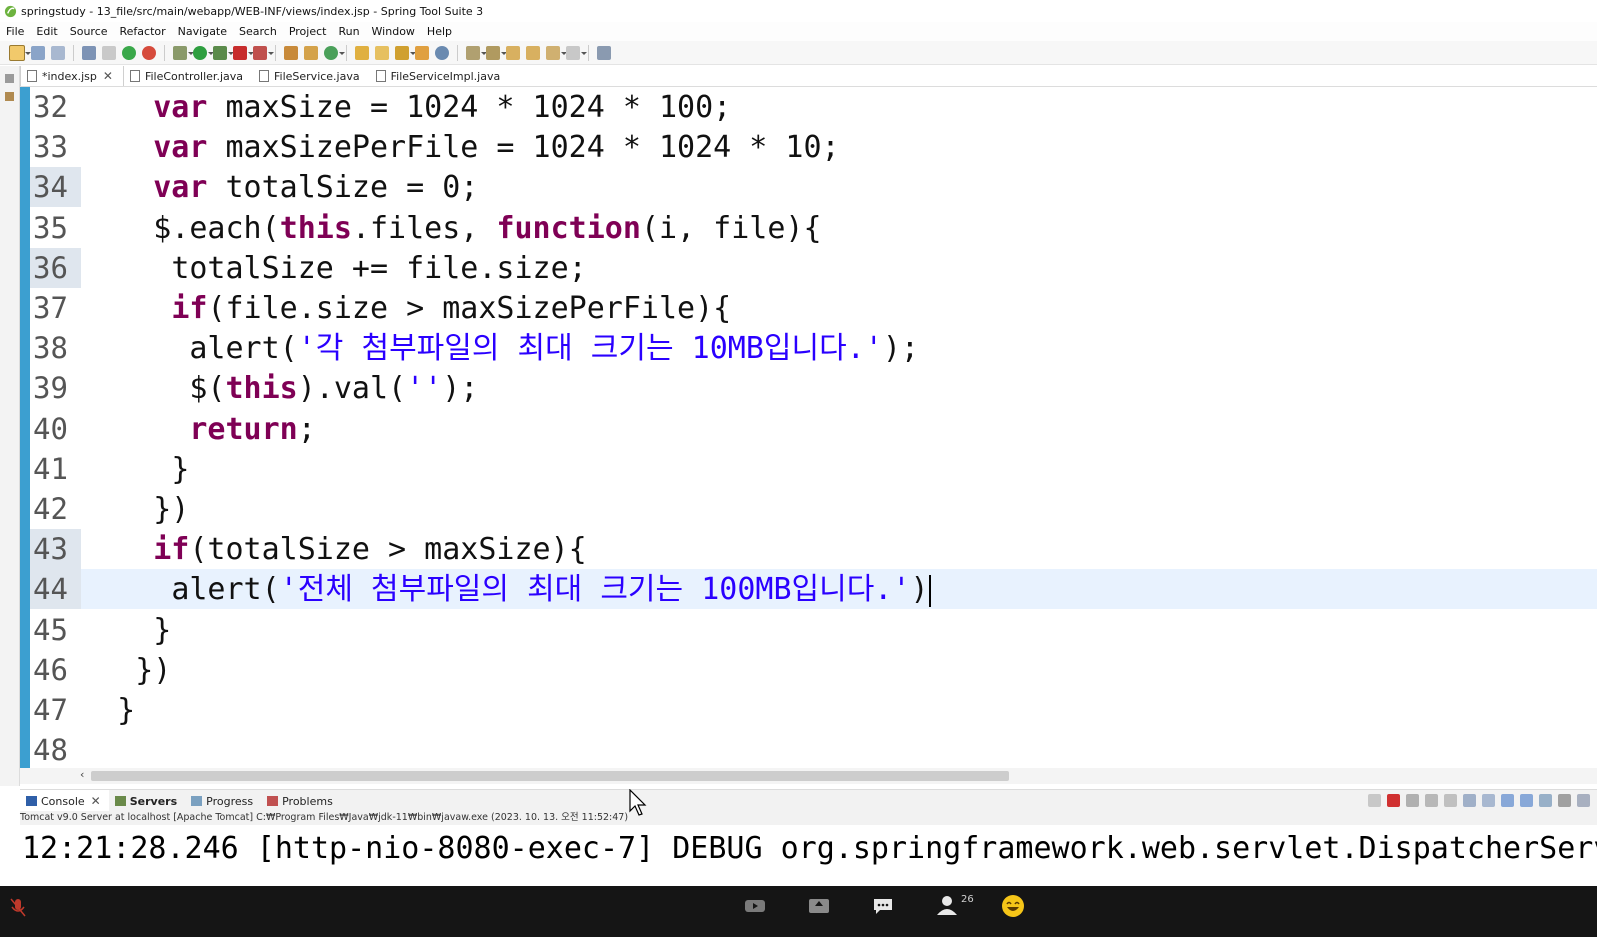  I want to click on left-minimized-panel, so click(10, 426).